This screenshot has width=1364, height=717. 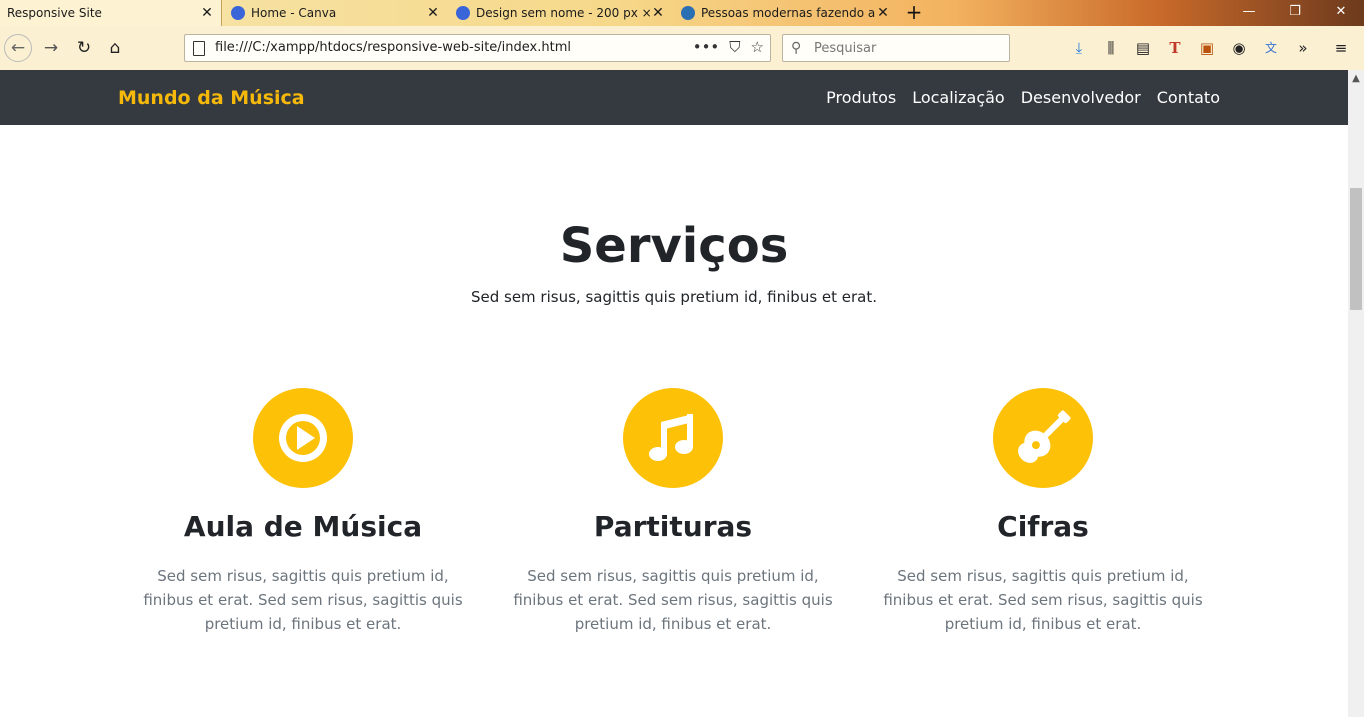 What do you see at coordinates (845, 48) in the screenshot?
I see `search-placeholder: Pesquisar` at bounding box center [845, 48].